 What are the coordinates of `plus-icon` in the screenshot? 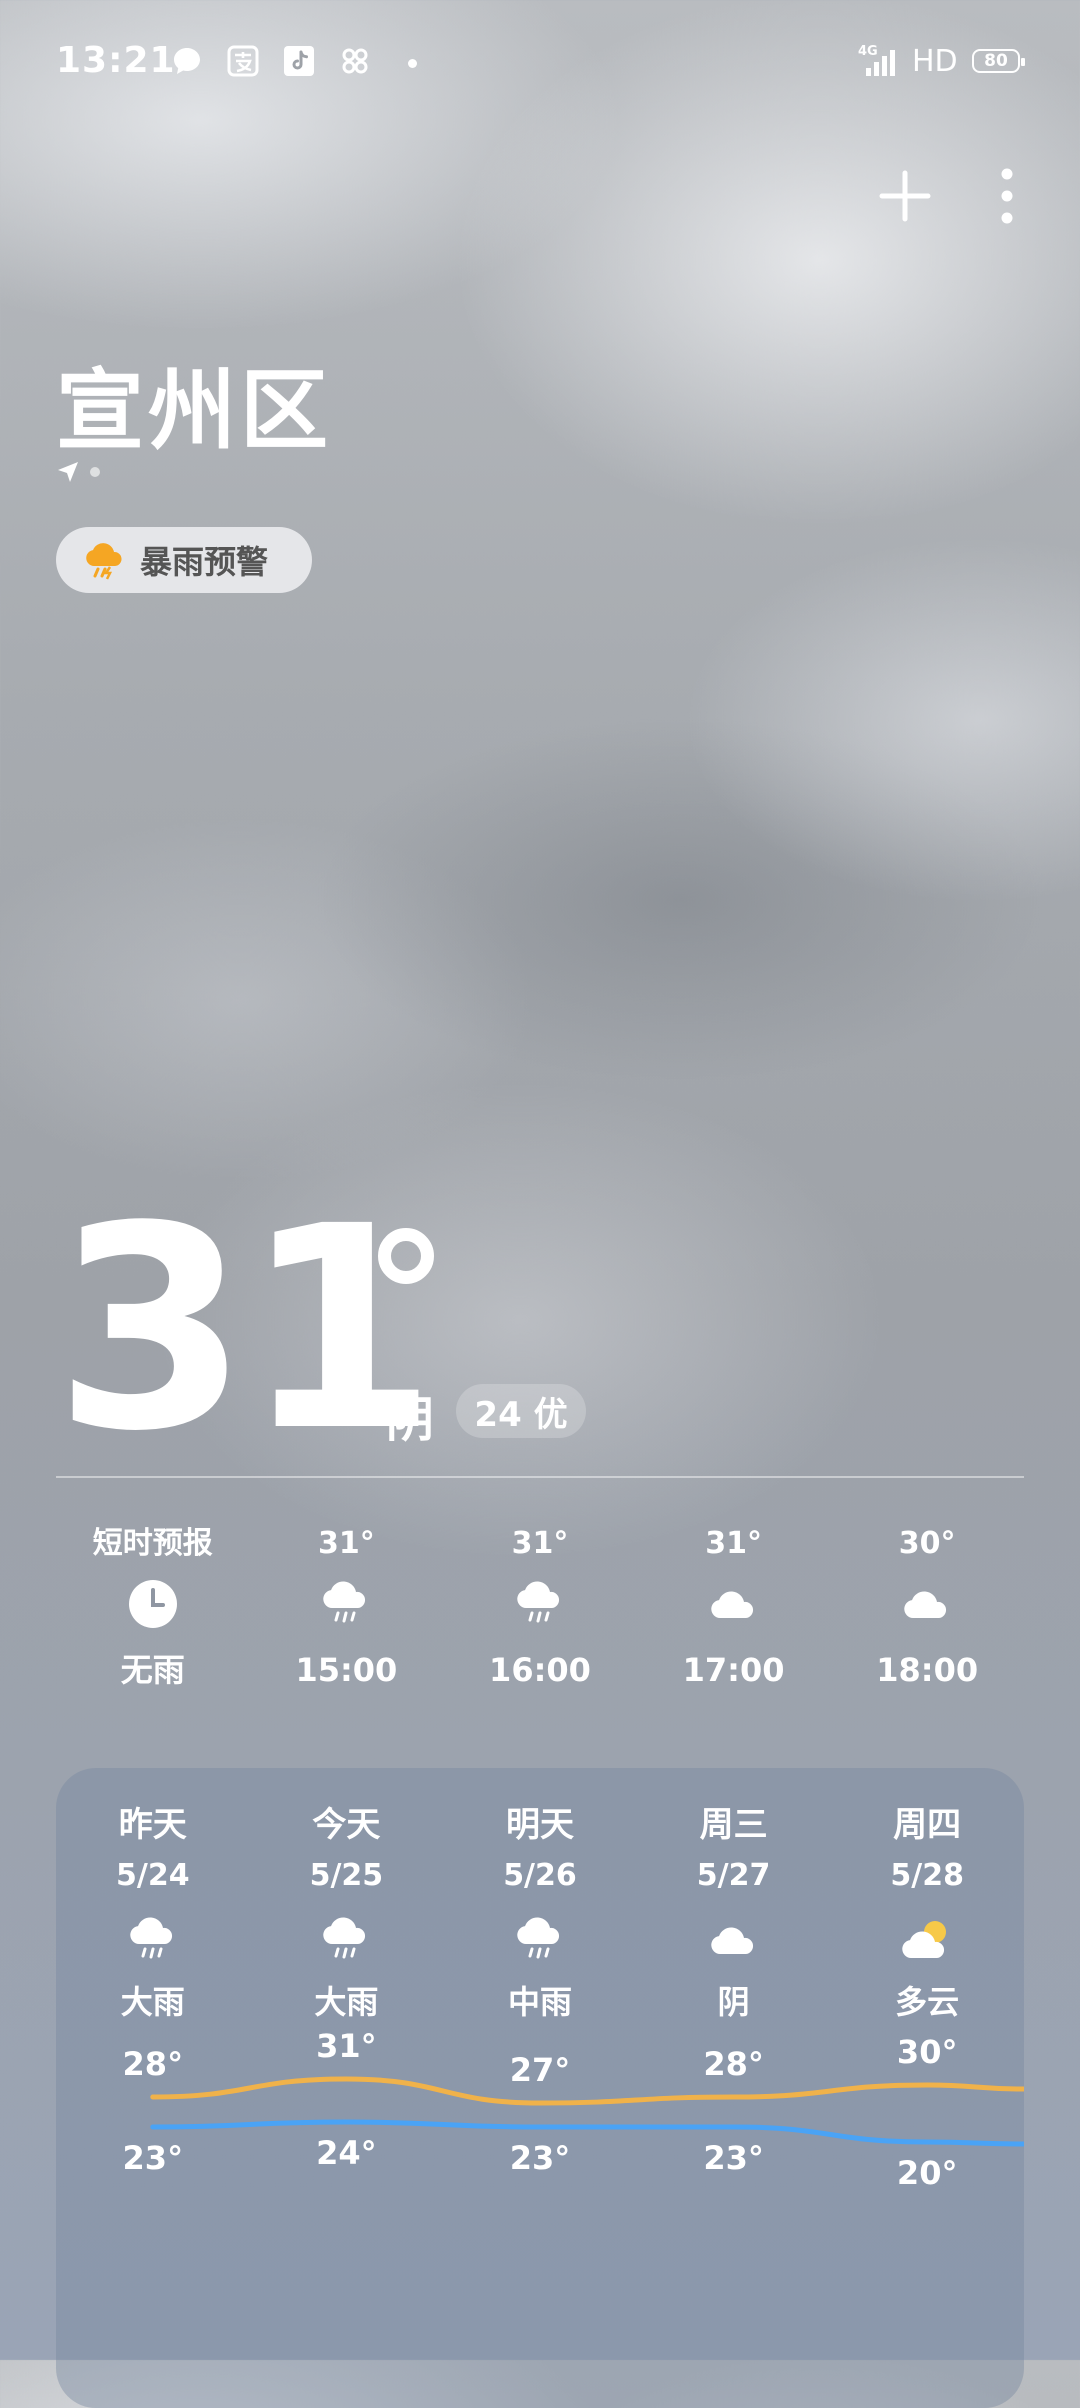 It's located at (905, 196).